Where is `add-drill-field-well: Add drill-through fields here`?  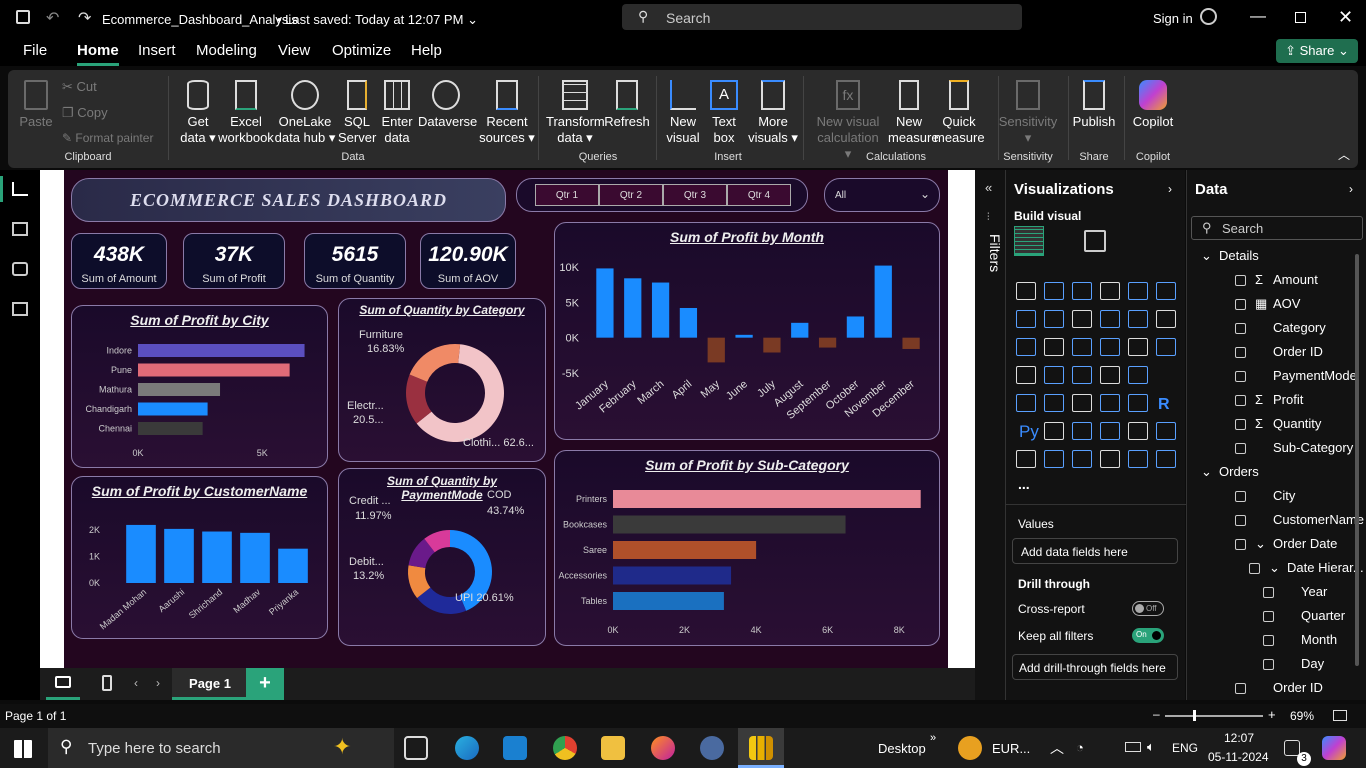
add-drill-field-well: Add drill-through fields here is located at coordinates (1095, 667).